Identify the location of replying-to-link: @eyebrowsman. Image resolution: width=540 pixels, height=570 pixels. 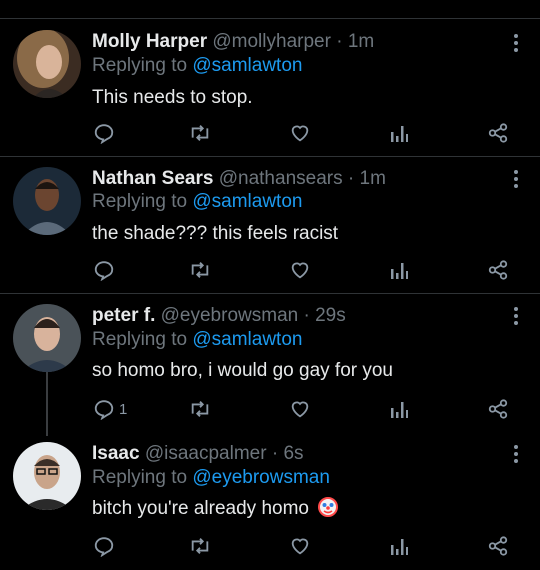
(261, 477).